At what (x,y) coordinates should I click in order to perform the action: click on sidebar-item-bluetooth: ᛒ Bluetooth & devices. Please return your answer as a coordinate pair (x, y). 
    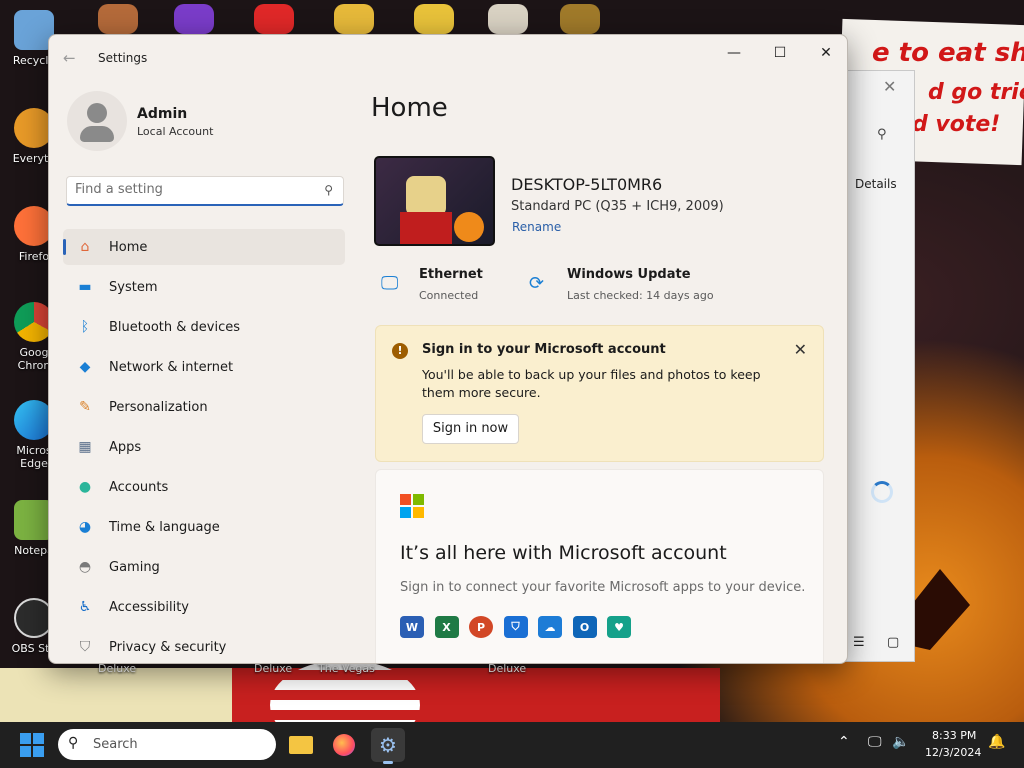
    Looking at the image, I should click on (204, 327).